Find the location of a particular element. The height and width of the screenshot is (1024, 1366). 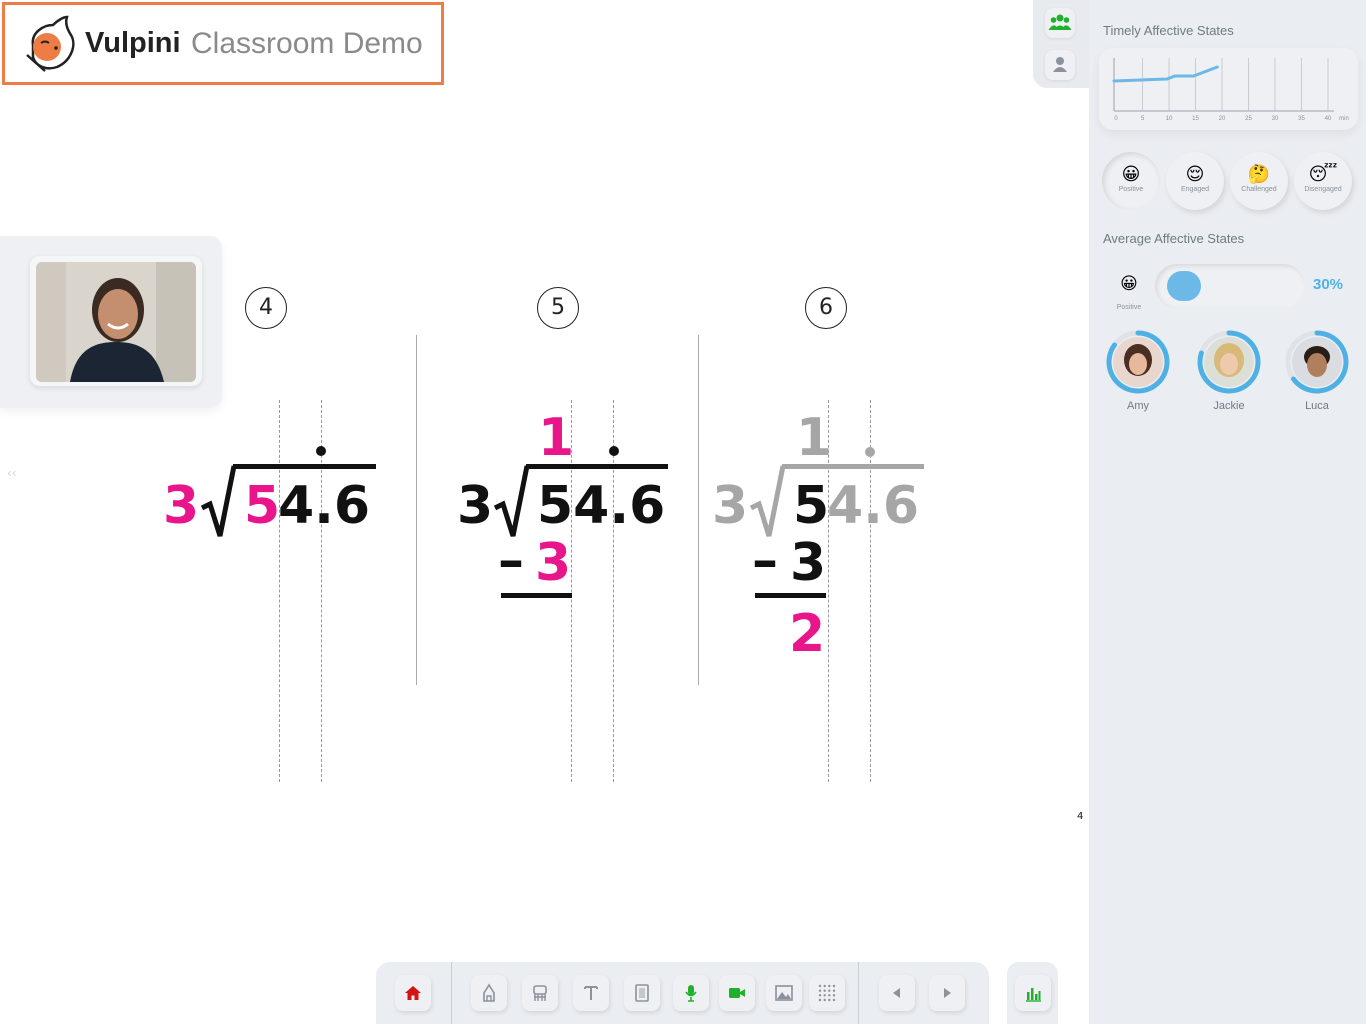

state-engaged-button: 😌 Engaged is located at coordinates (1195, 181).